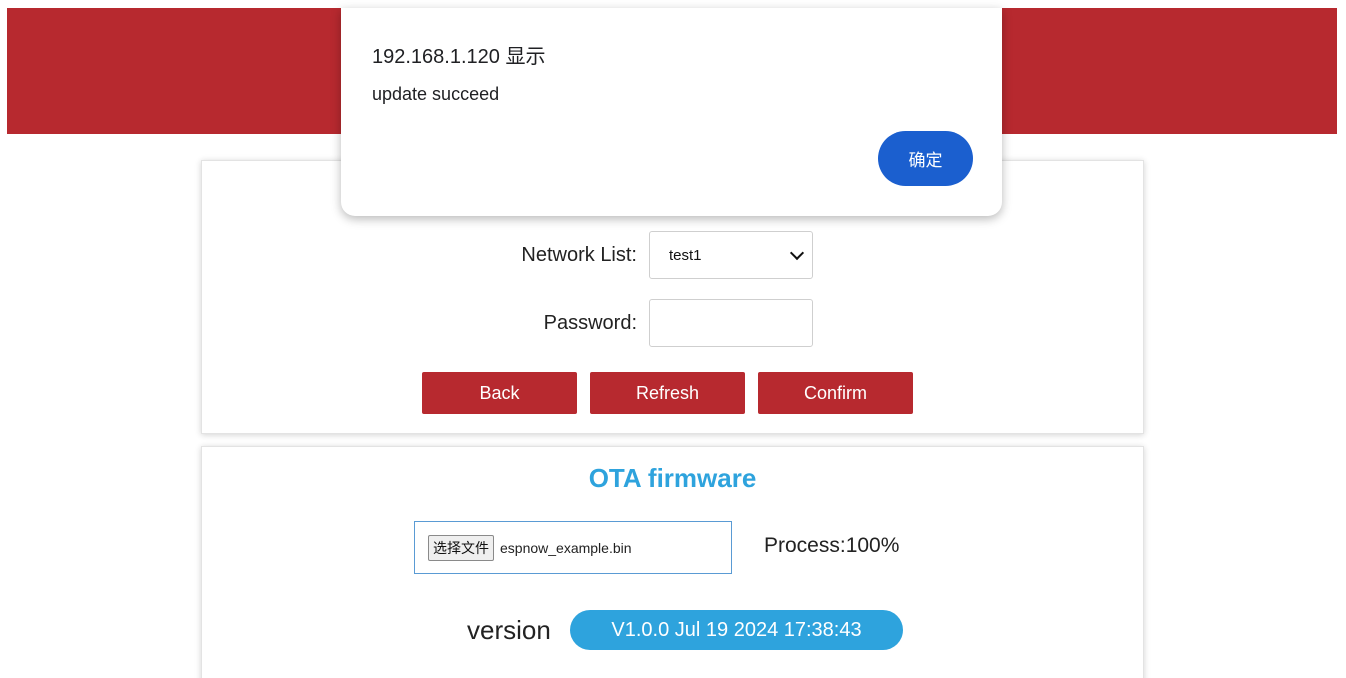  Describe the element at coordinates (459, 57) in the screenshot. I see `dialog-title: 192.168.1.120 显示` at that location.